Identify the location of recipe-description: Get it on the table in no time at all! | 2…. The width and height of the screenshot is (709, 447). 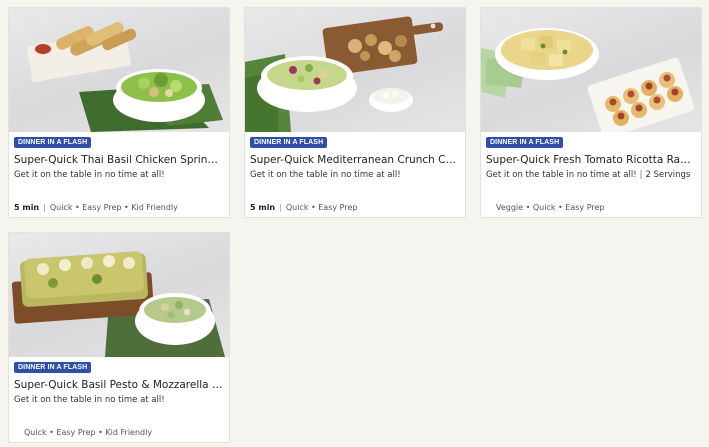
(593, 175).